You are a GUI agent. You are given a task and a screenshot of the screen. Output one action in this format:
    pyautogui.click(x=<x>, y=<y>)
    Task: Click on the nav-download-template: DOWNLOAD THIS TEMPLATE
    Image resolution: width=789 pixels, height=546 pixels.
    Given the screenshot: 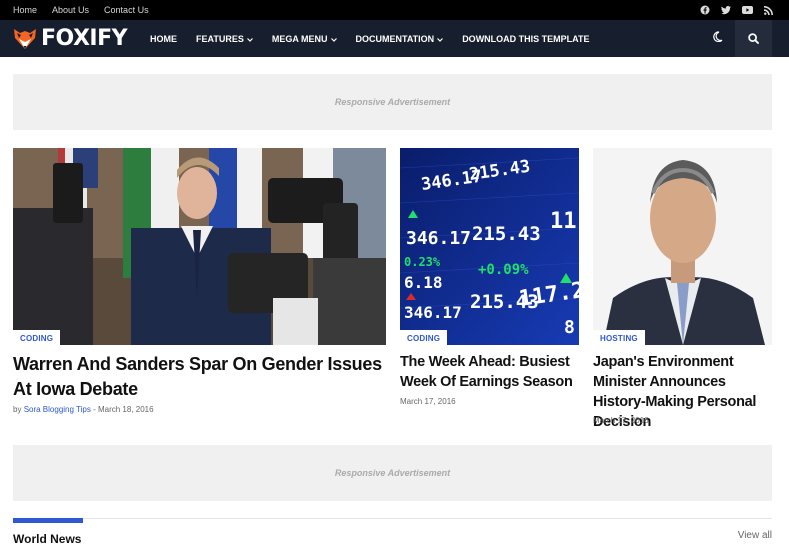 What is the action you would take?
    pyautogui.click(x=525, y=39)
    